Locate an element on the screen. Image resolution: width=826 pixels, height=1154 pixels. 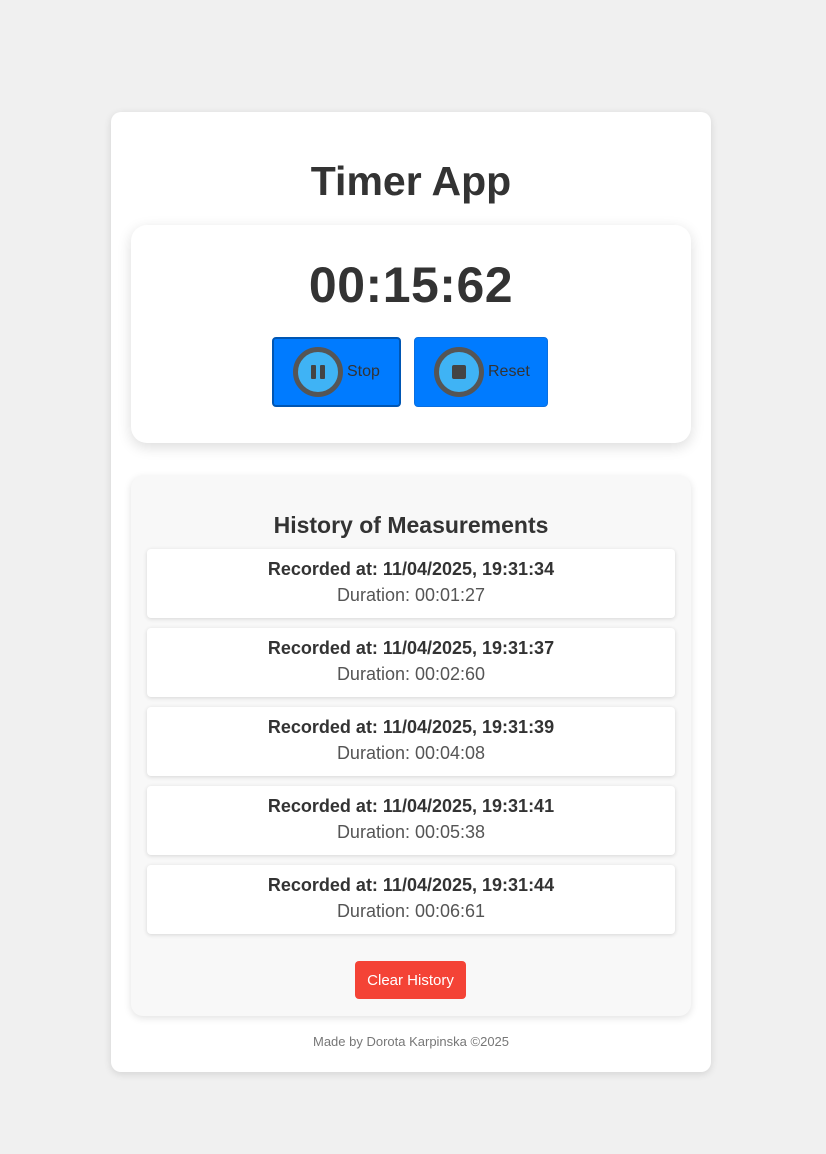
clear-history-button: Clear History is located at coordinates (410, 980).